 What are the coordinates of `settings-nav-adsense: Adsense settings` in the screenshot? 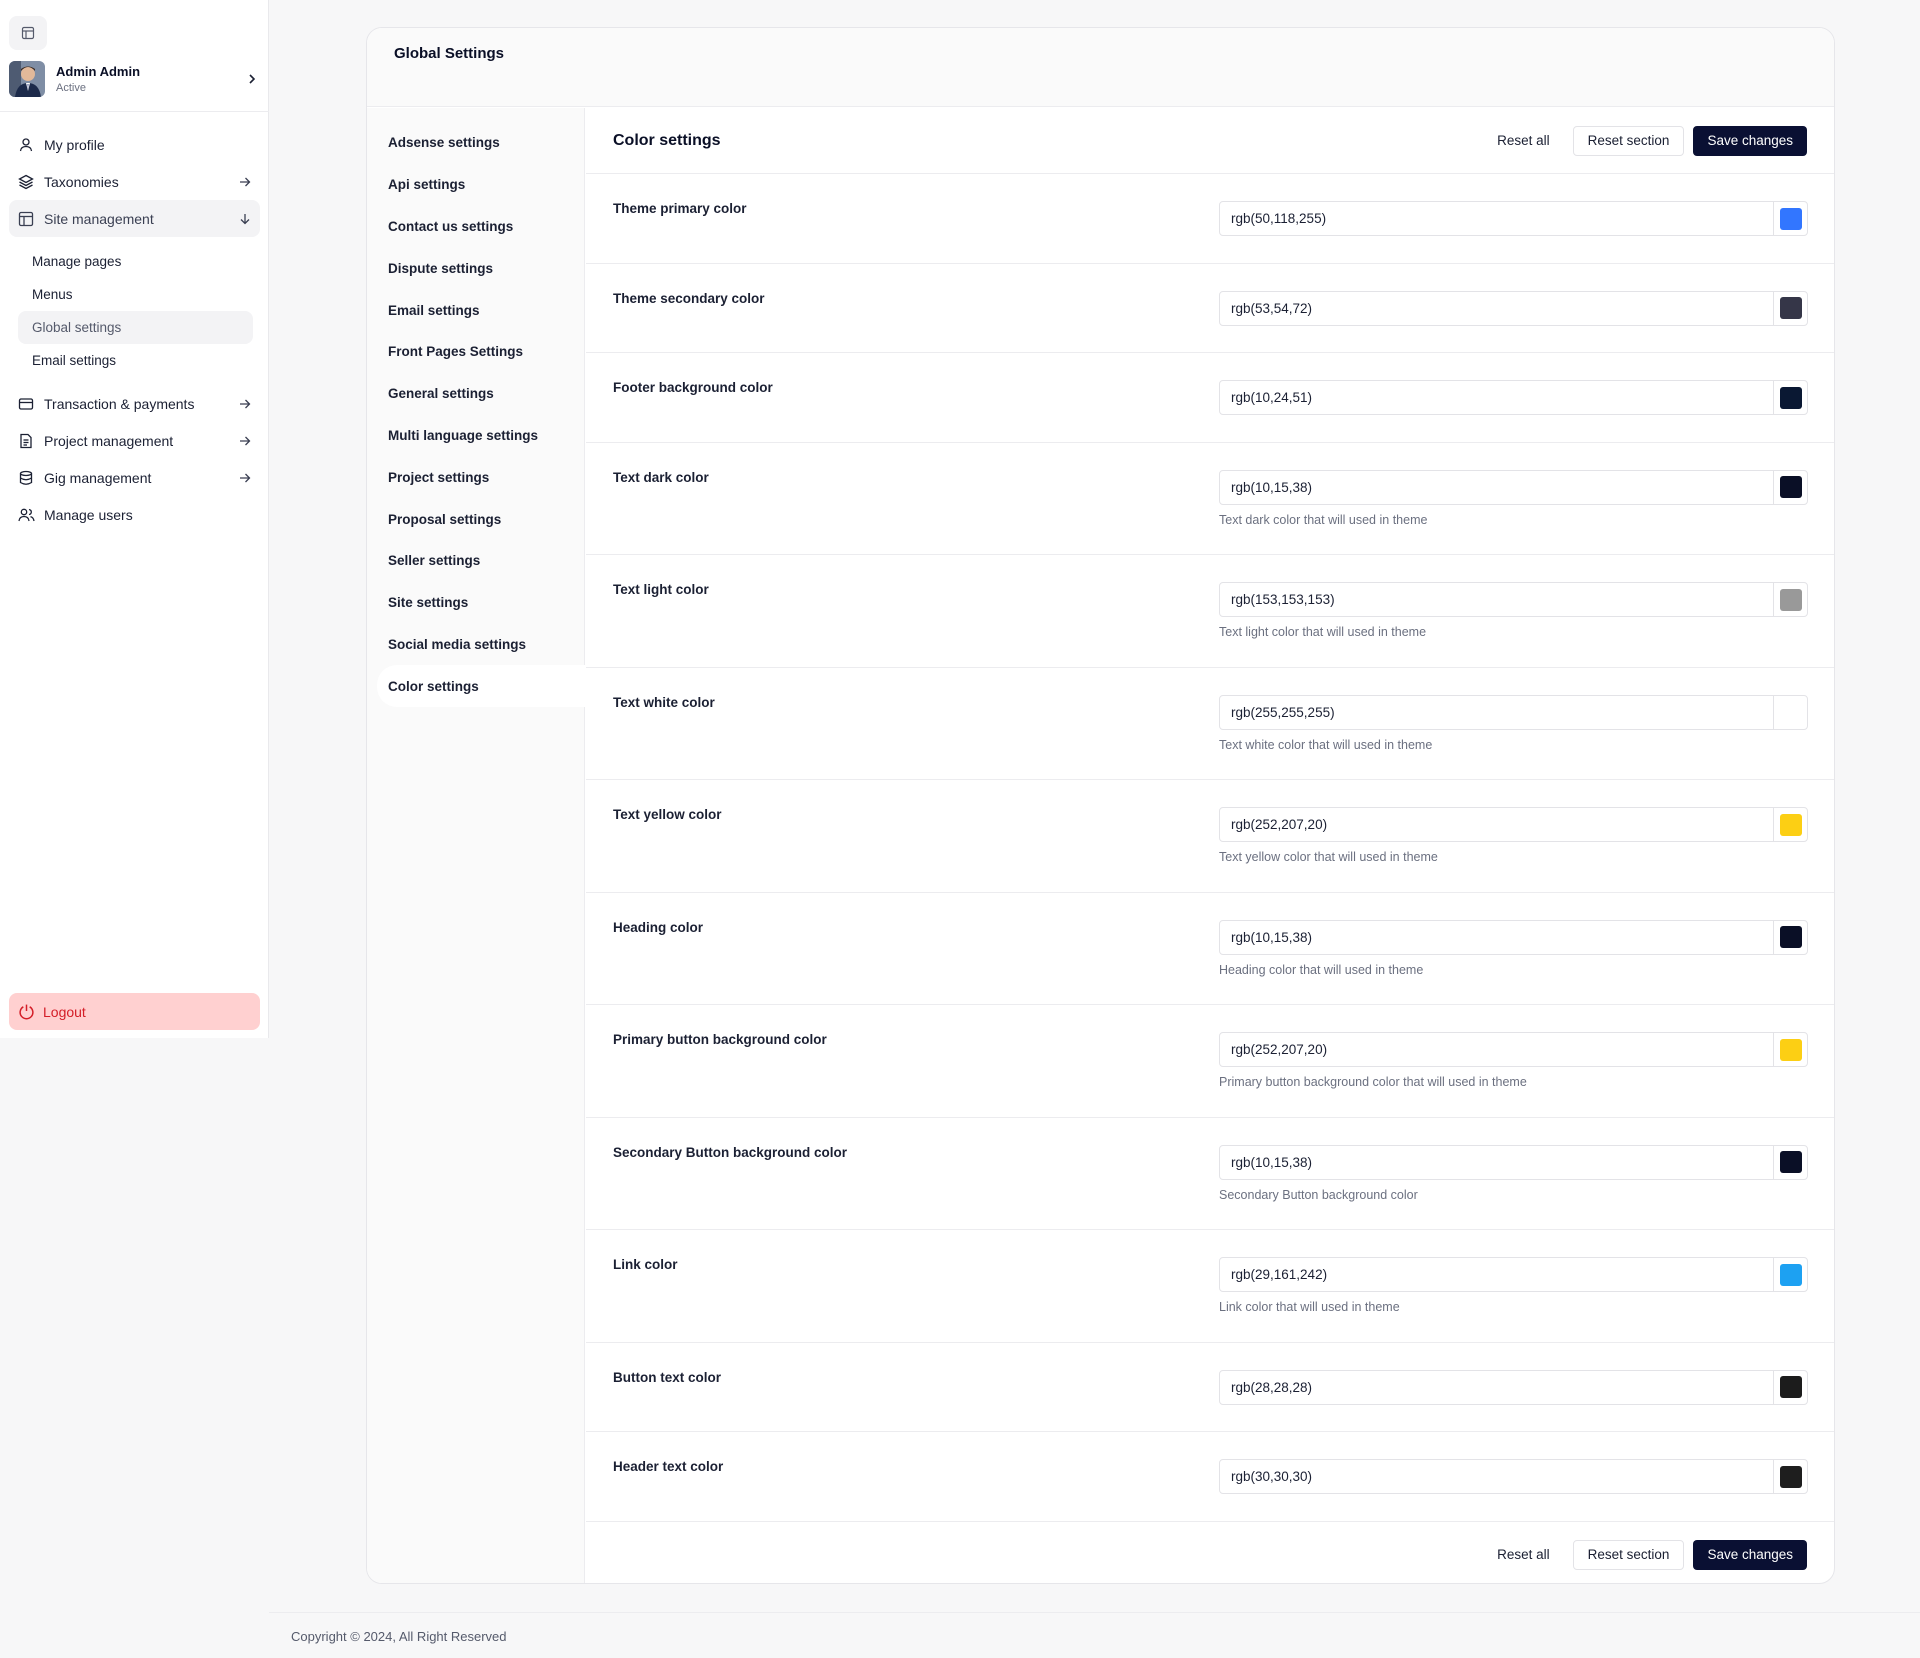 It's located at (475, 143).